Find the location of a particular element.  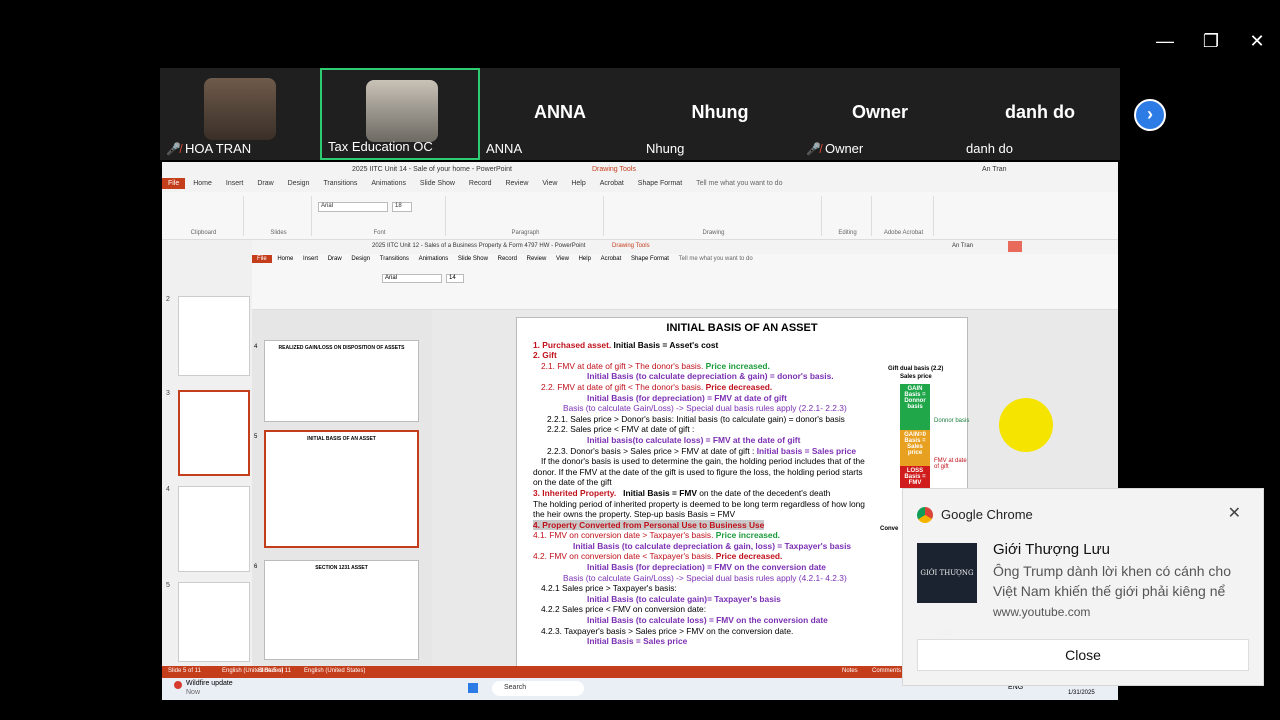

participant-tile: ANNA ANNA is located at coordinates (560, 114).